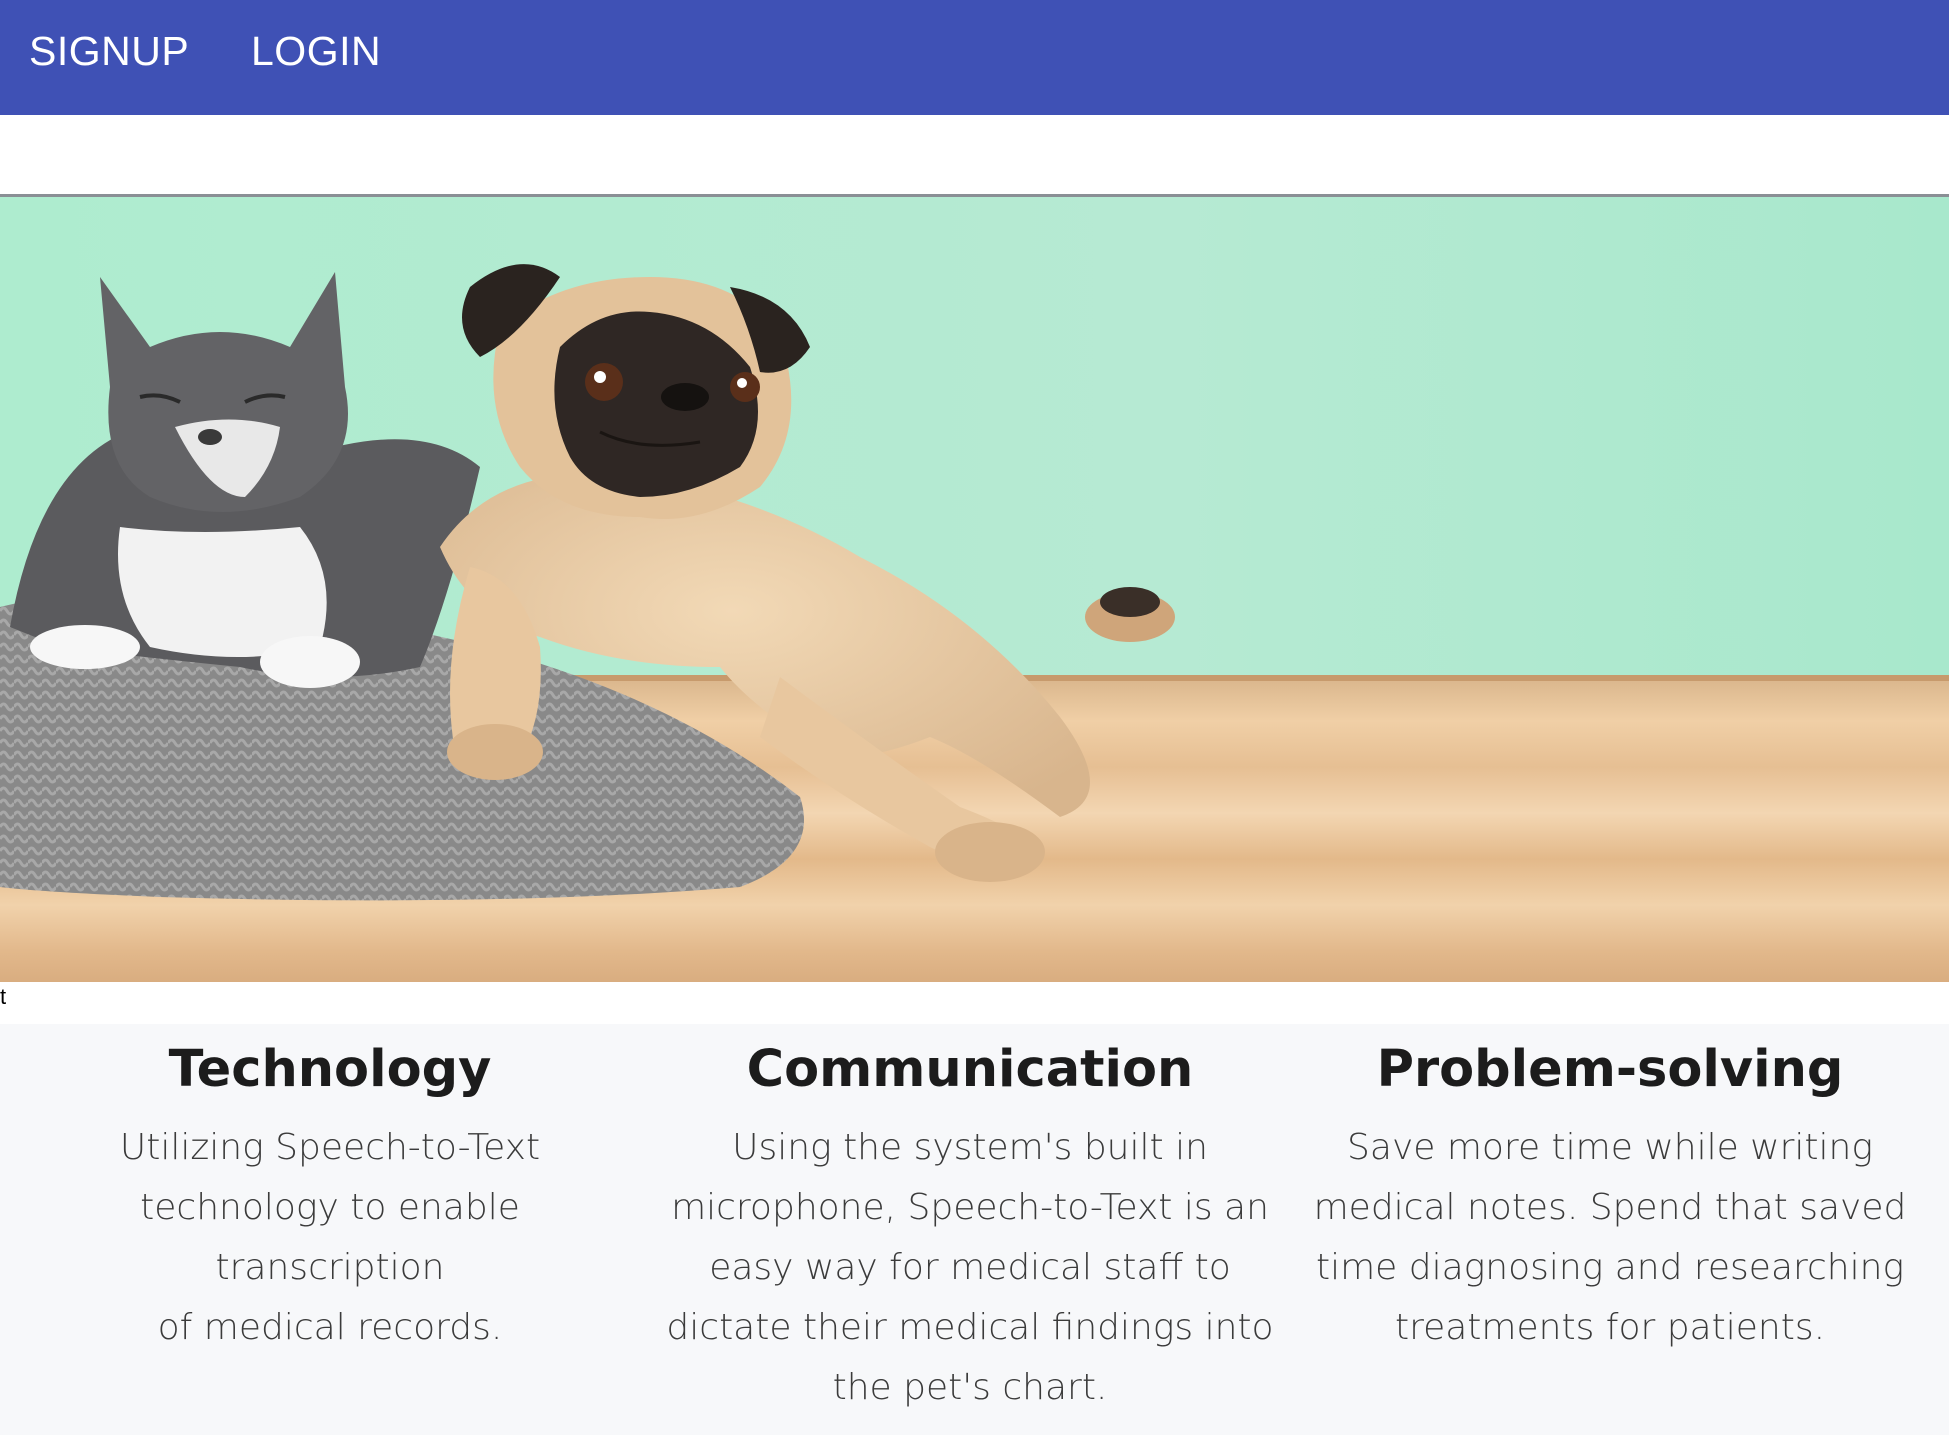 The width and height of the screenshot is (1949, 1435). What do you see at coordinates (970, 1387) in the screenshot?
I see `feature-line: the pet's chart.` at bounding box center [970, 1387].